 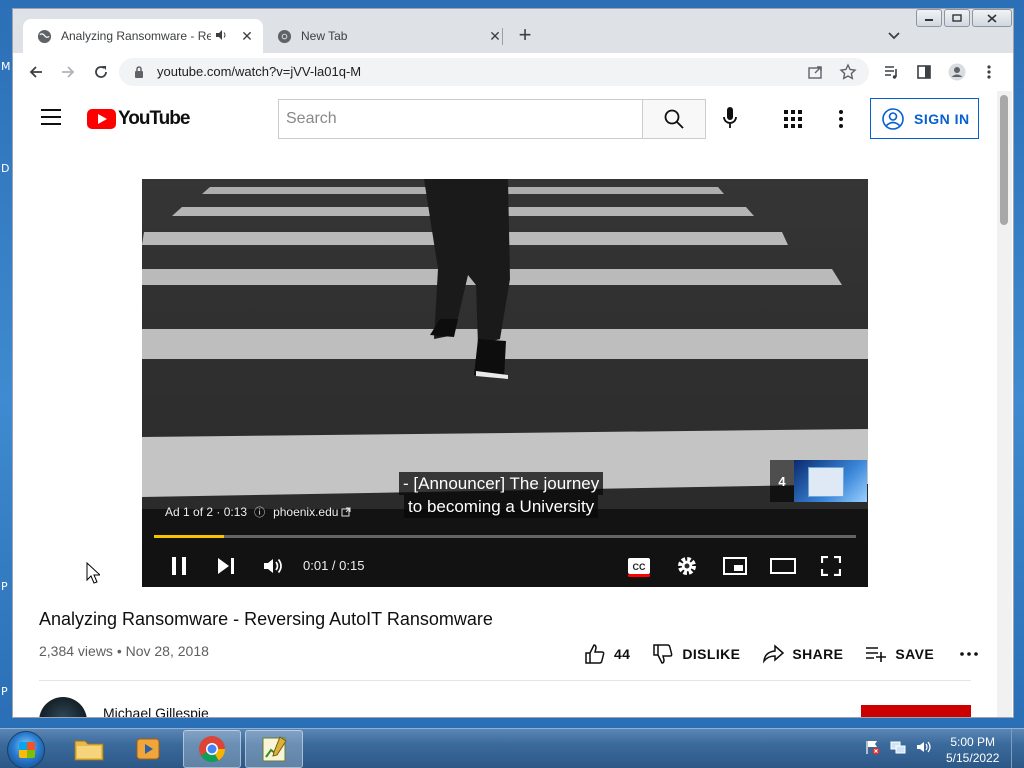 I want to click on system-clock: 5:00 PM 5/15/2022, so click(x=972, y=750).